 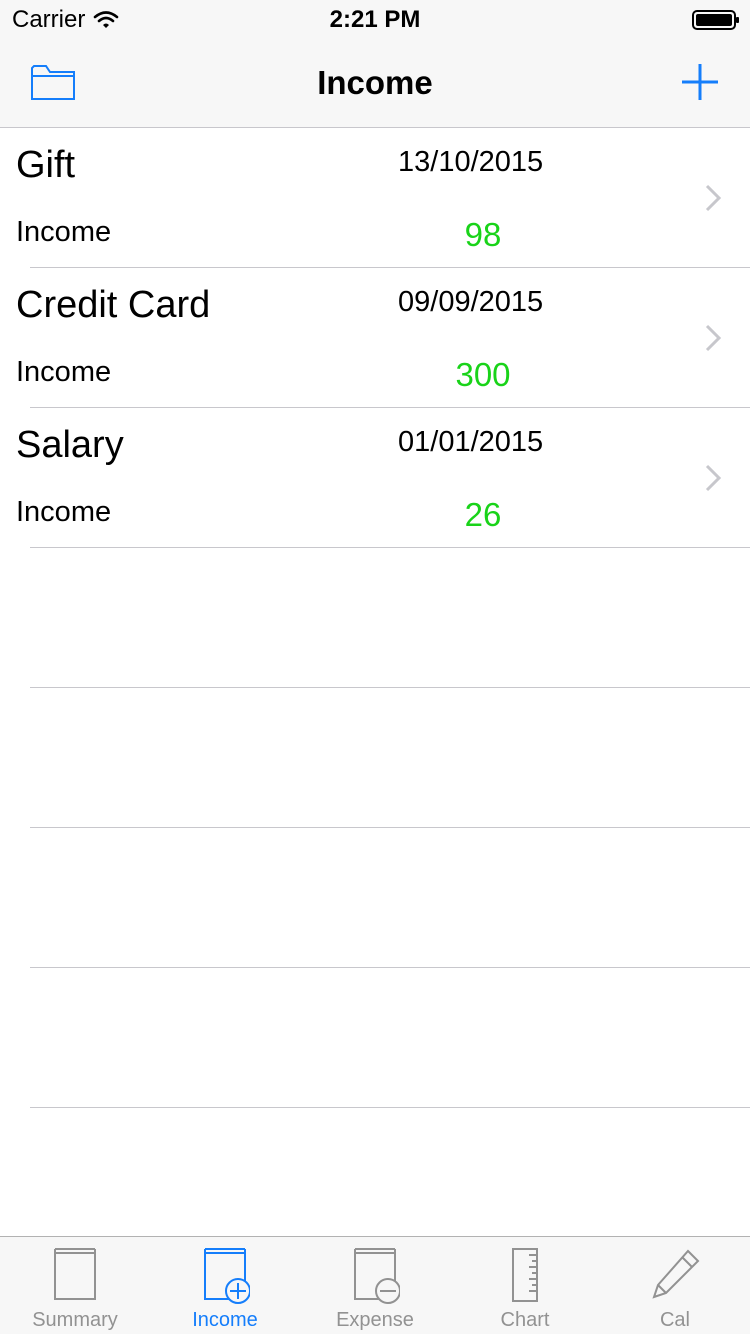 I want to click on page-title: Income, so click(x=375, y=82).